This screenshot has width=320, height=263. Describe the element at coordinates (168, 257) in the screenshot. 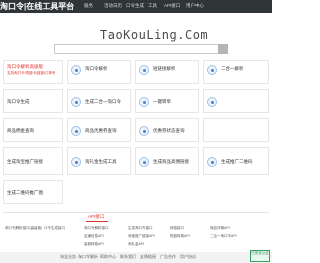

I see `footer-link: 广告合作` at that location.